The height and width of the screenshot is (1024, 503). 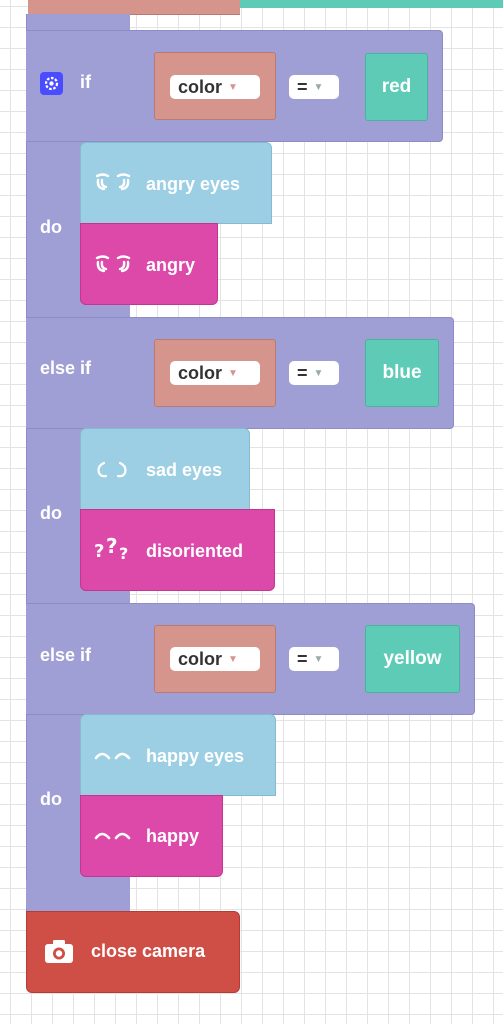 I want to click on color-value-block-2: blue, so click(x=402, y=373).